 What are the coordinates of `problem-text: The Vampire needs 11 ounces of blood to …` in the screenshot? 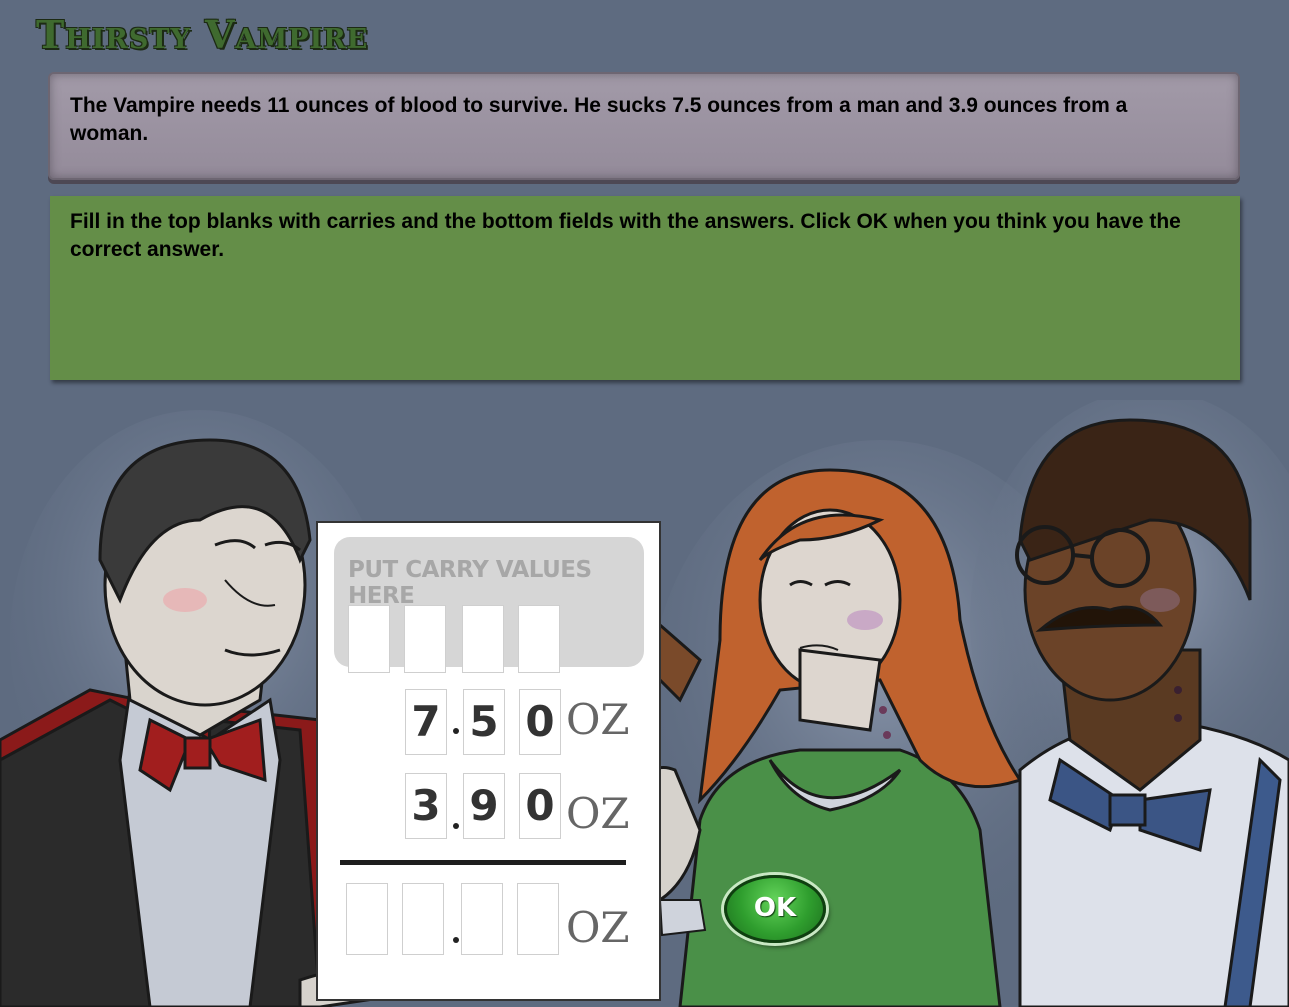 It's located at (599, 119).